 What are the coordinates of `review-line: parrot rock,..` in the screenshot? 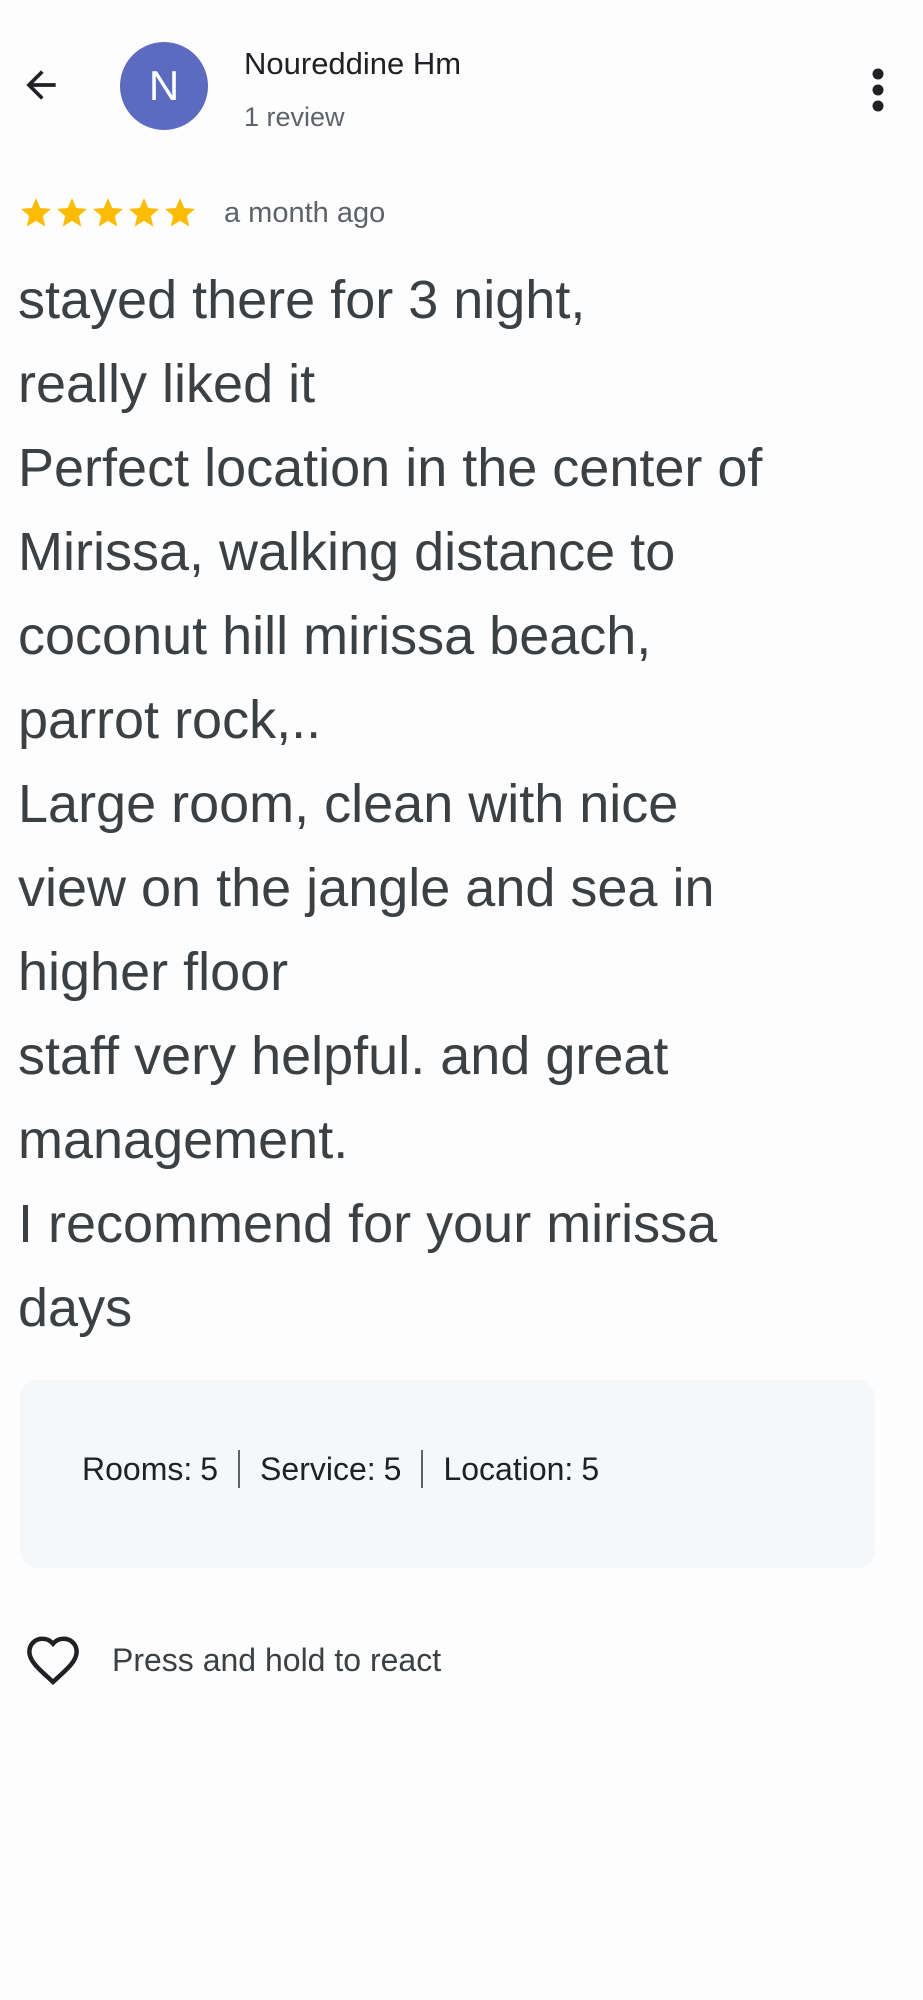 It's located at (170, 720).